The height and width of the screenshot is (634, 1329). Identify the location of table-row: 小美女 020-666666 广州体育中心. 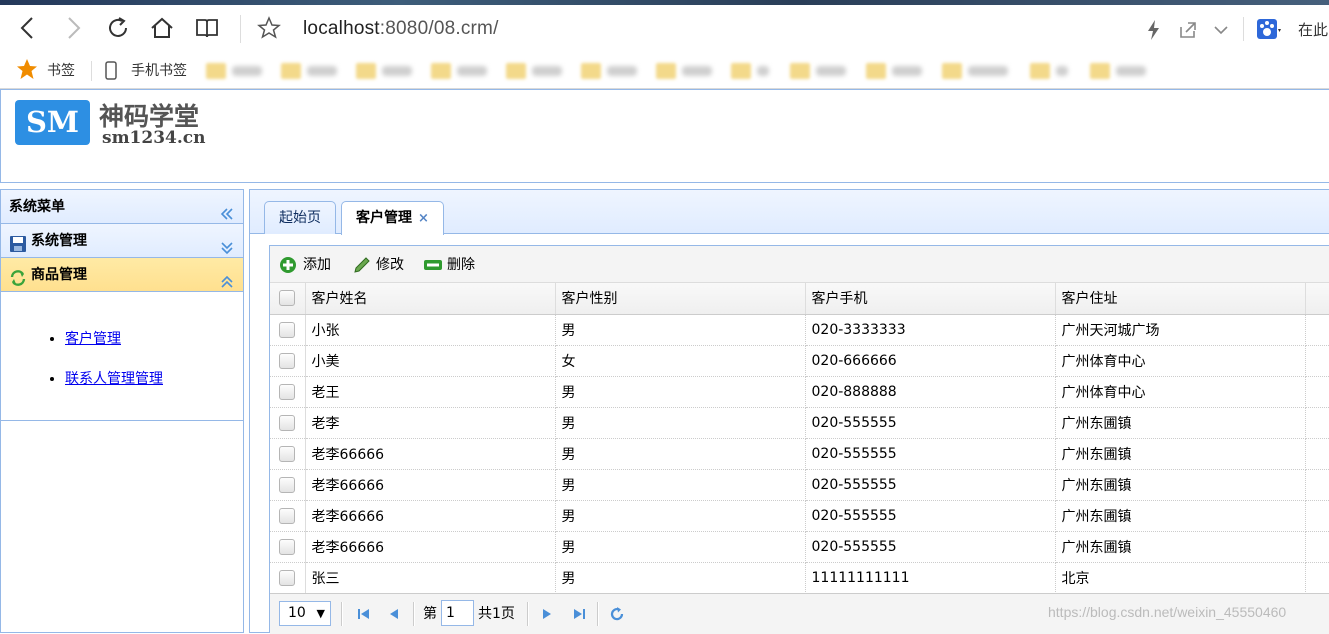
(799, 361).